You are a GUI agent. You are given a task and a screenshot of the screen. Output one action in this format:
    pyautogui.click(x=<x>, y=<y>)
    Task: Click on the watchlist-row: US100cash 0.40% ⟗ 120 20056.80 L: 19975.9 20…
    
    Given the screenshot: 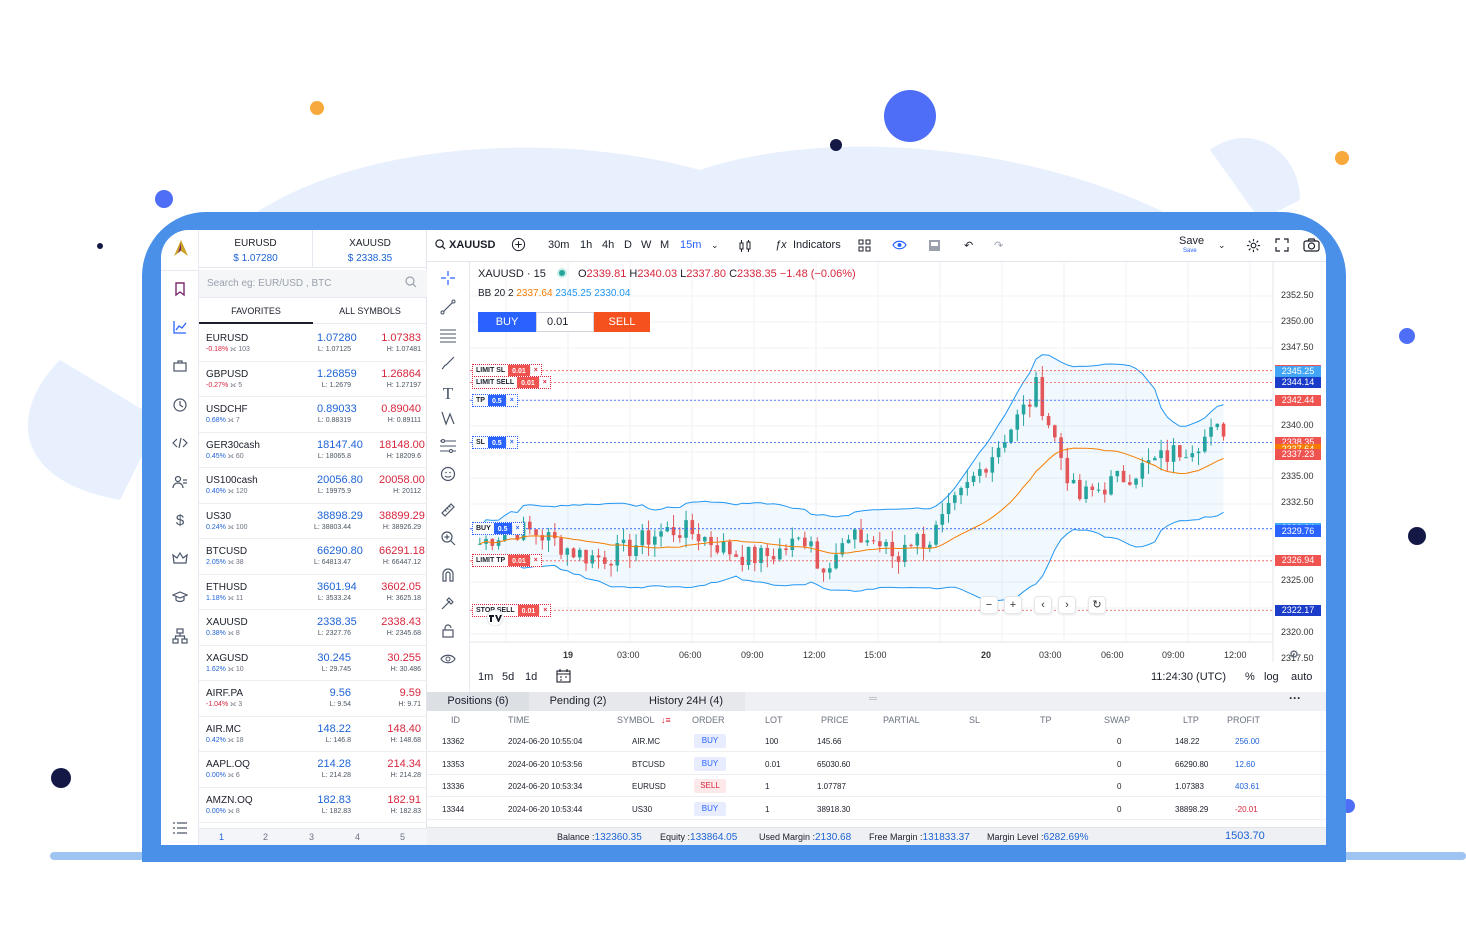 What is the action you would take?
    pyautogui.click(x=313, y=486)
    